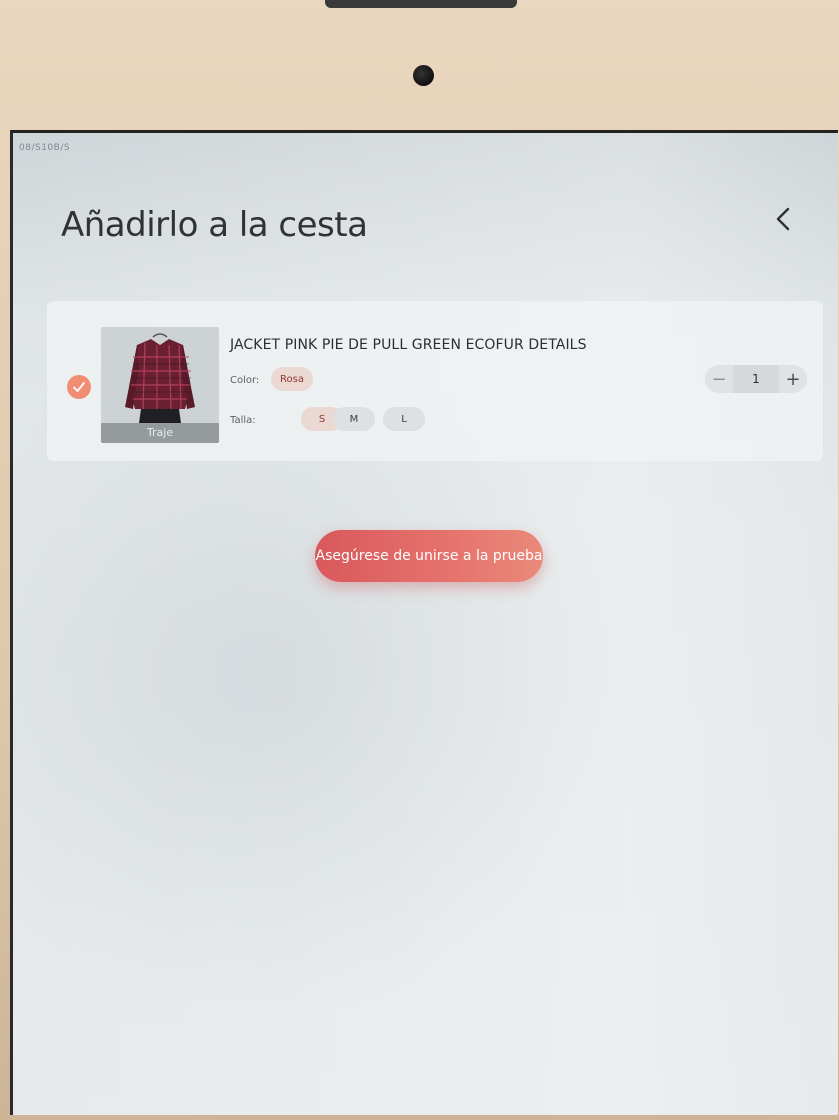  Describe the element at coordinates (160, 433) in the screenshot. I see `product-image-caption: Traje` at that location.